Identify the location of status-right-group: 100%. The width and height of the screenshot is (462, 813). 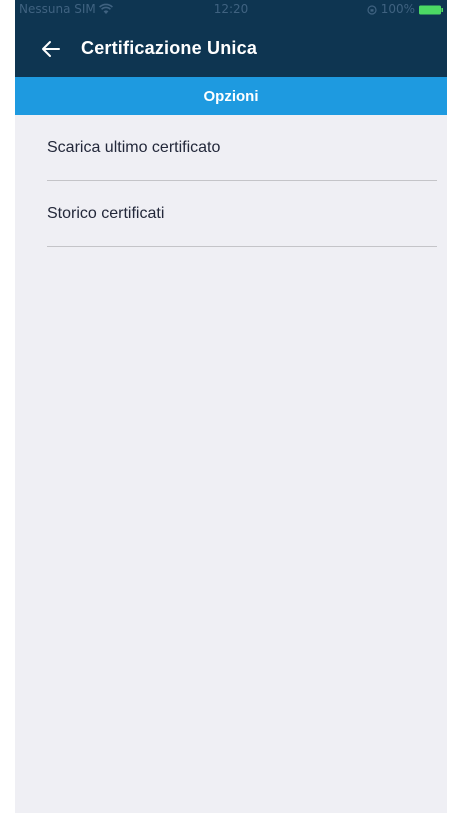
(405, 9).